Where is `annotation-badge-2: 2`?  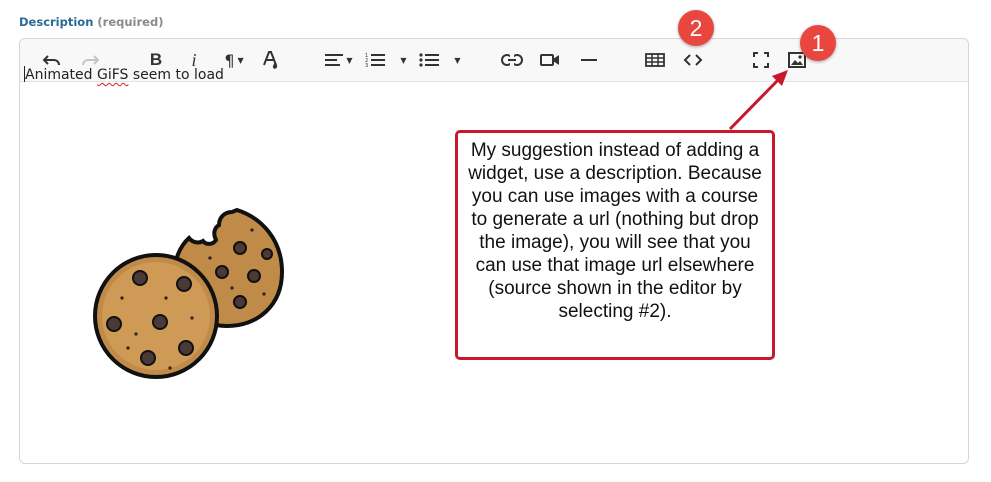 annotation-badge-2: 2 is located at coordinates (696, 28).